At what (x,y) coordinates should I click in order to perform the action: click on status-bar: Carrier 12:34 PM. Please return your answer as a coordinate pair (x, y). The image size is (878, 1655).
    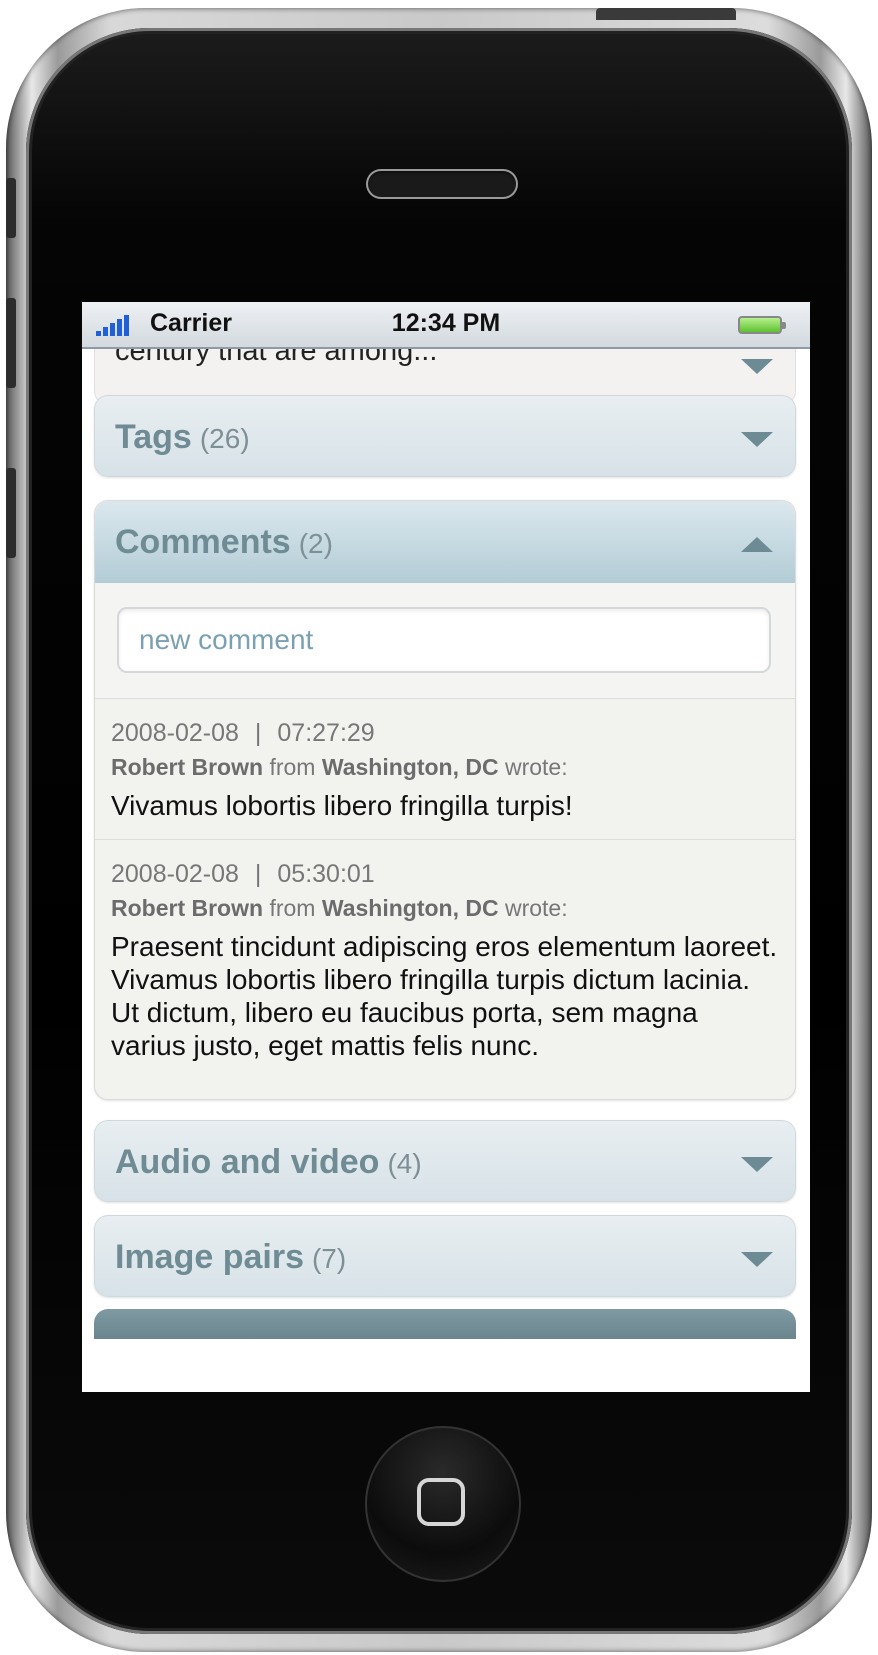
    Looking at the image, I should click on (446, 325).